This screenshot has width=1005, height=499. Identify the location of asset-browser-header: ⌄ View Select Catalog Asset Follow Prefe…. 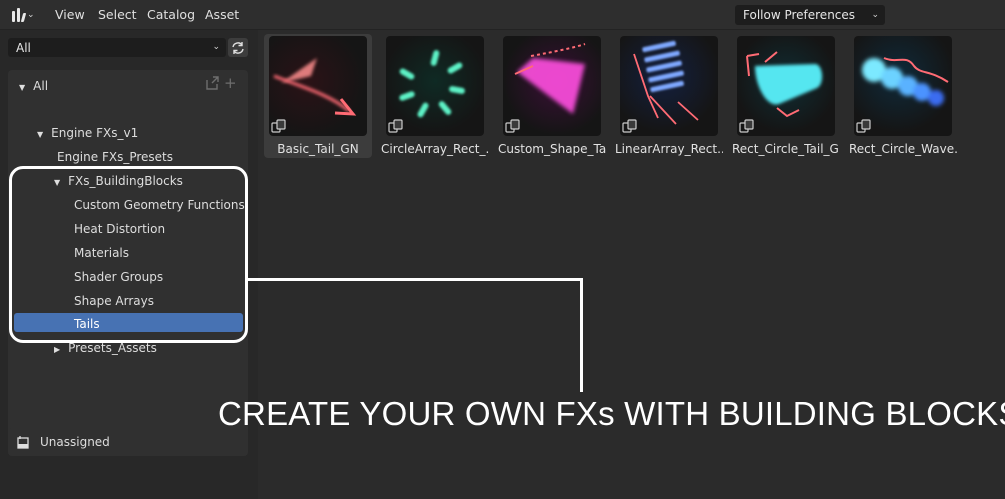
(502, 15).